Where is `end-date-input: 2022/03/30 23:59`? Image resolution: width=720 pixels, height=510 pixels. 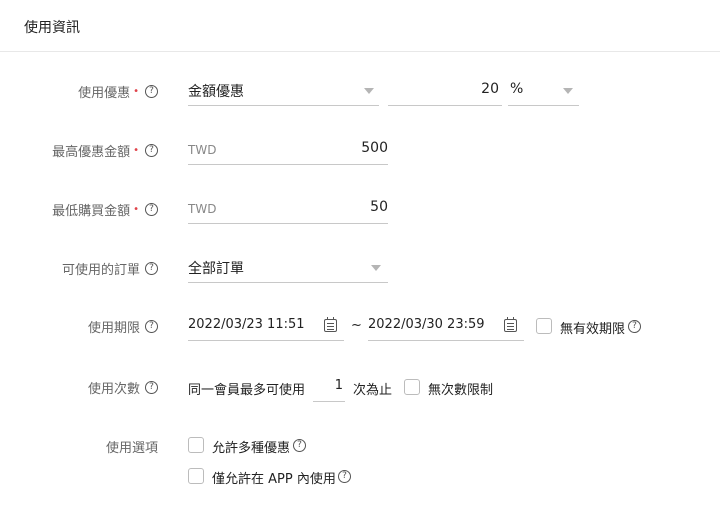 end-date-input: 2022/03/30 23:59 is located at coordinates (446, 326).